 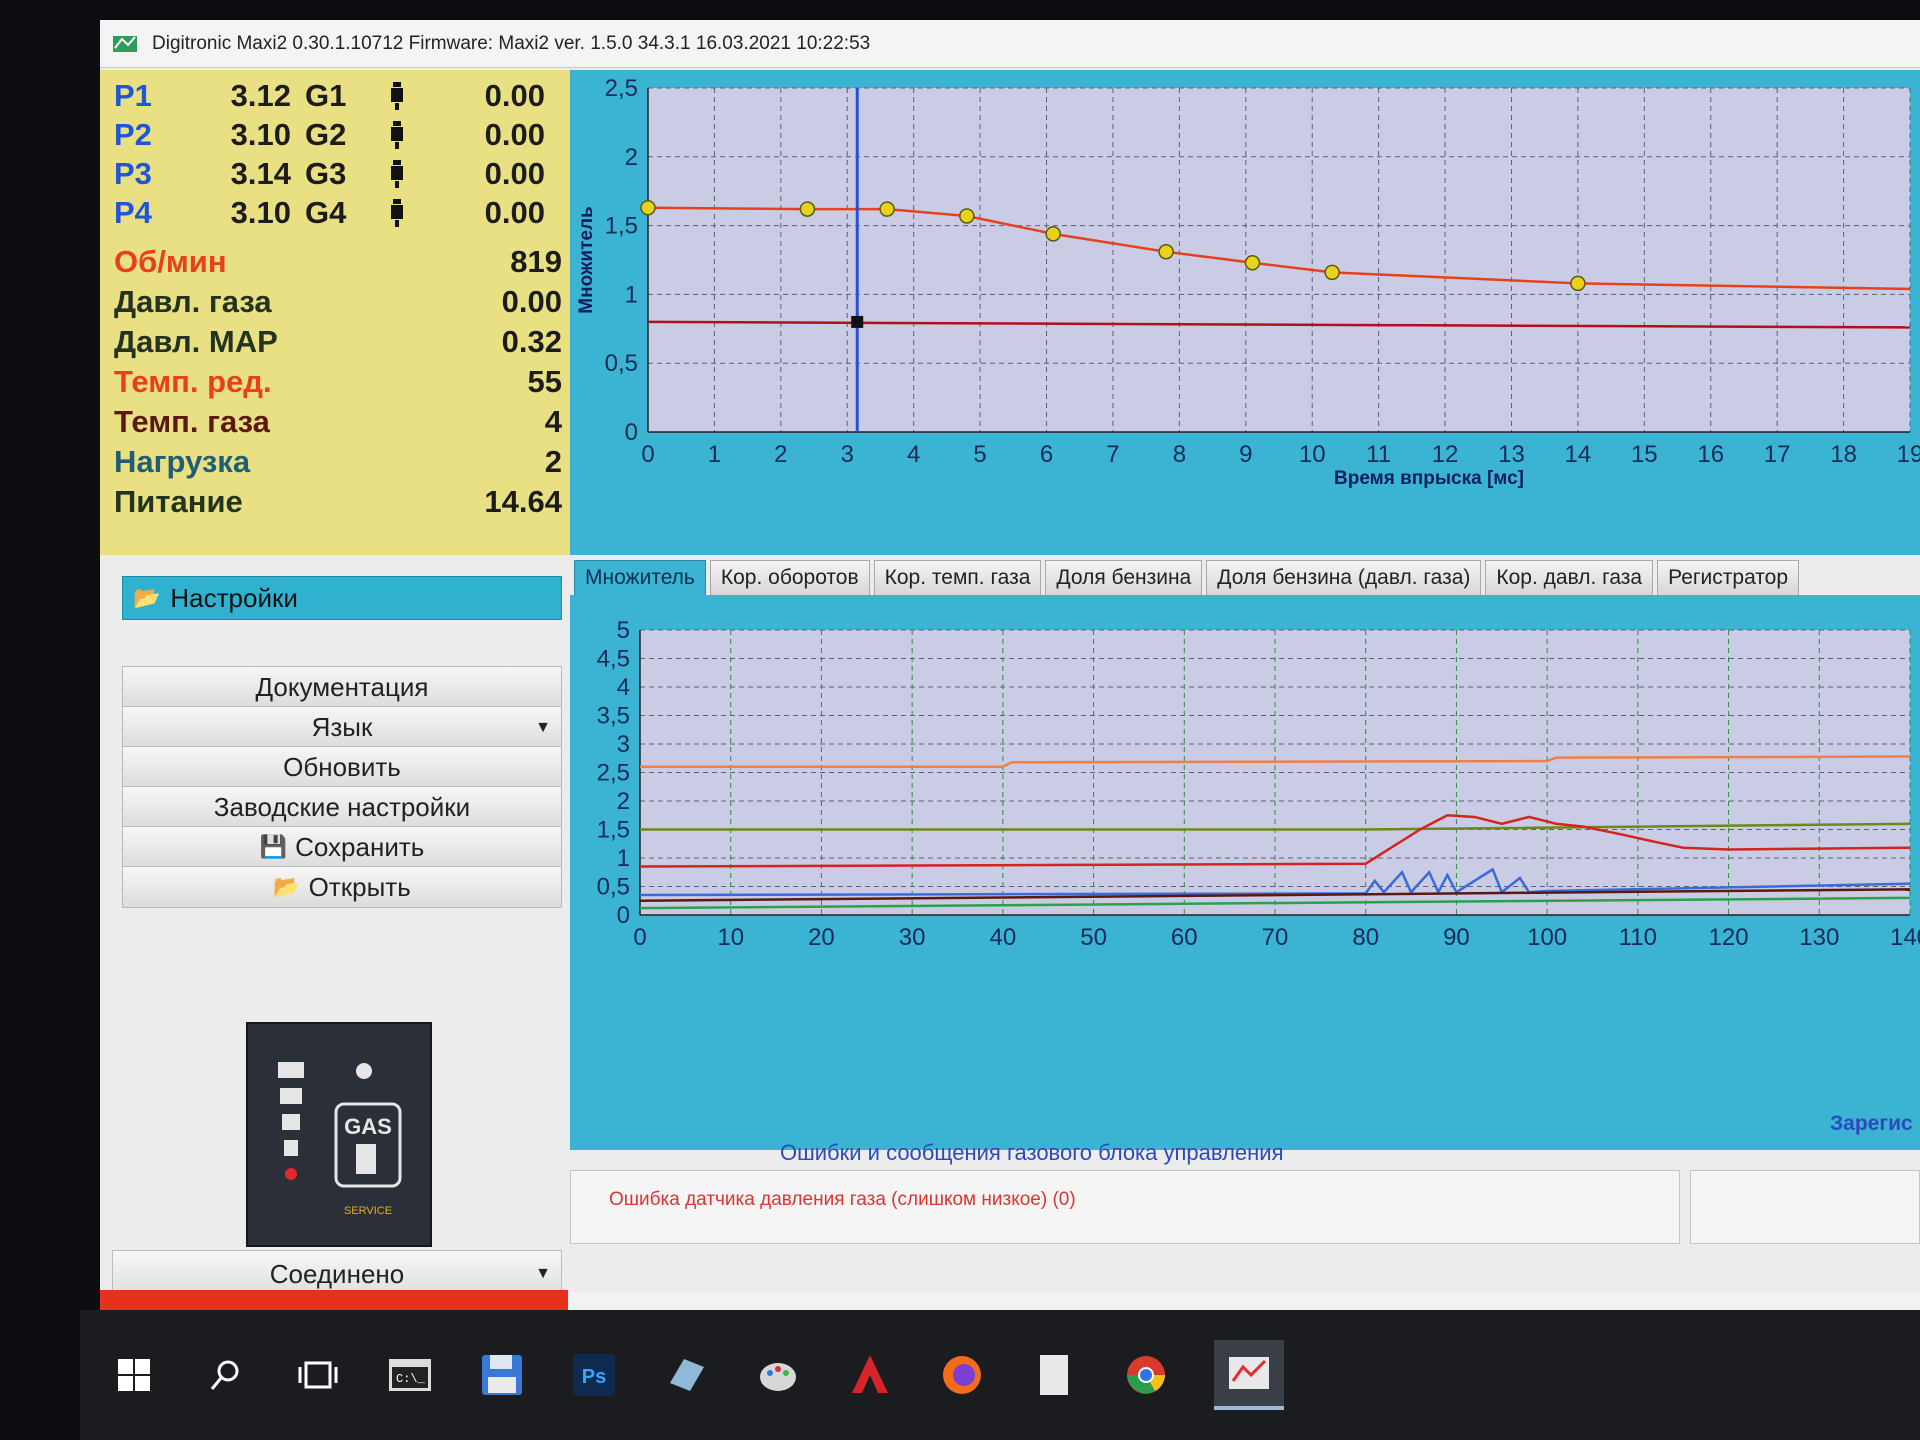 I want to click on task-view-icon, so click(x=318, y=1375).